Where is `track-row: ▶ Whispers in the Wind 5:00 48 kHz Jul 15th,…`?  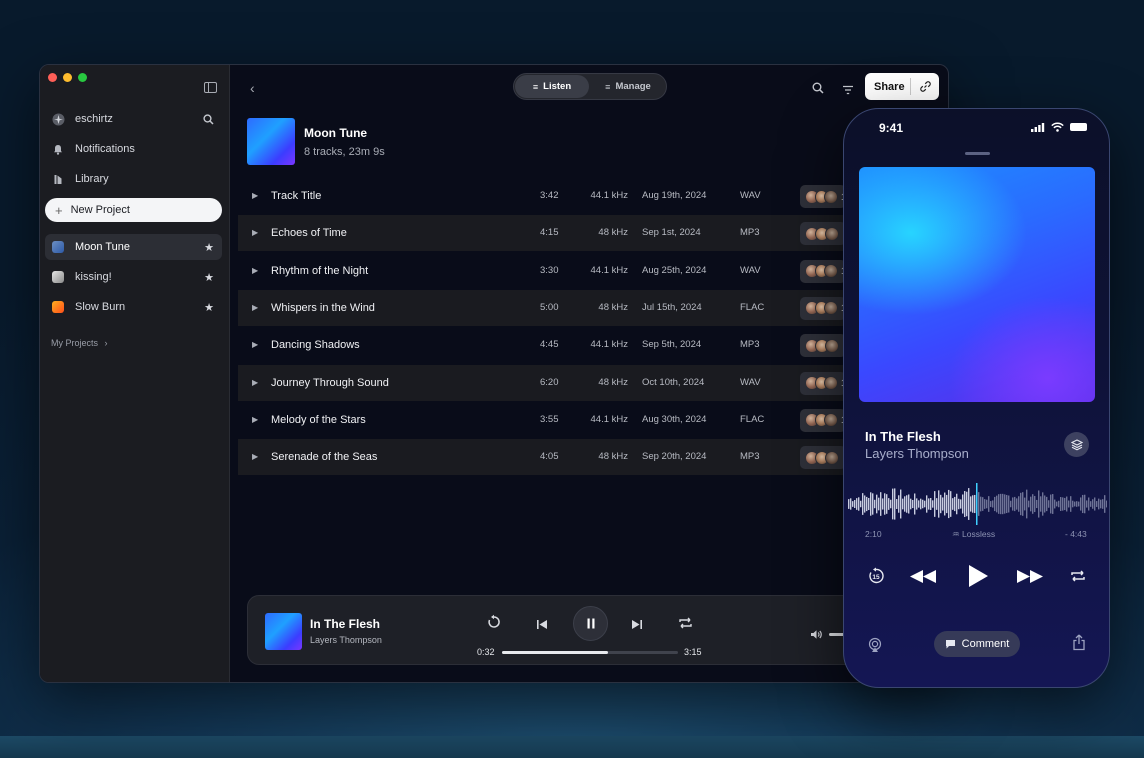
track-row: ▶ Whispers in the Wind 5:00 48 kHz Jul 15th,… is located at coordinates (548, 307).